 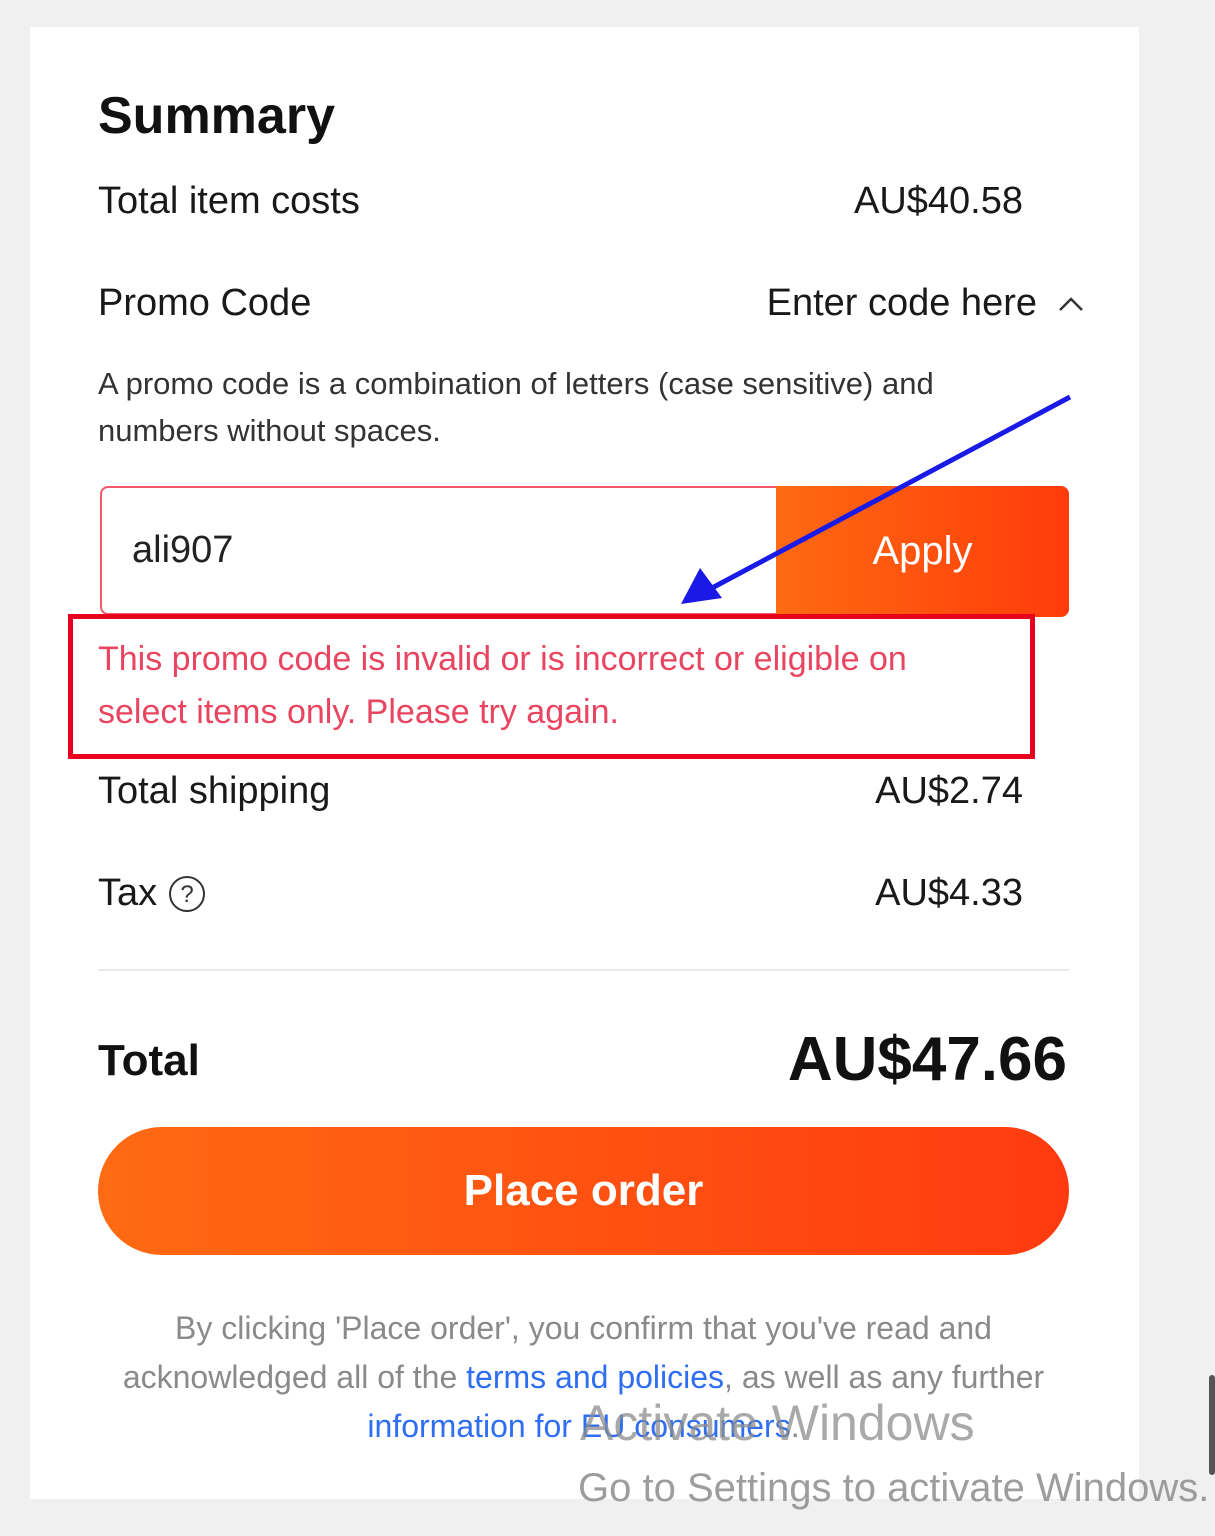 I want to click on watermark-line-2: Go to Settings to activate Windows., so click(x=894, y=1488).